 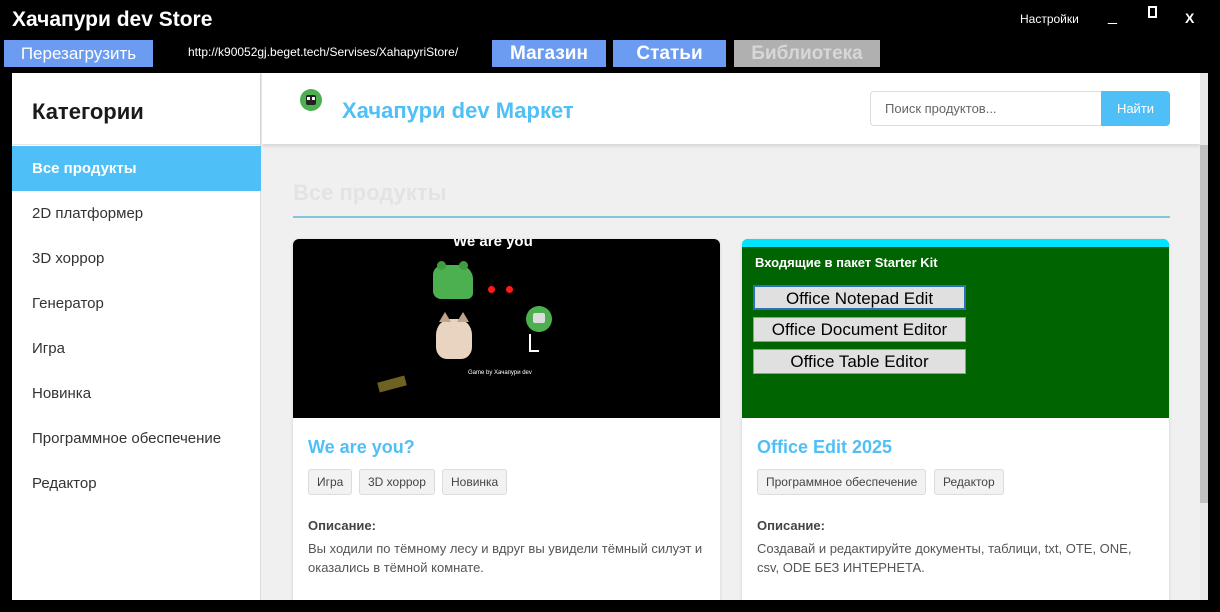 I want to click on section-title: Все продукты, so click(x=370, y=192).